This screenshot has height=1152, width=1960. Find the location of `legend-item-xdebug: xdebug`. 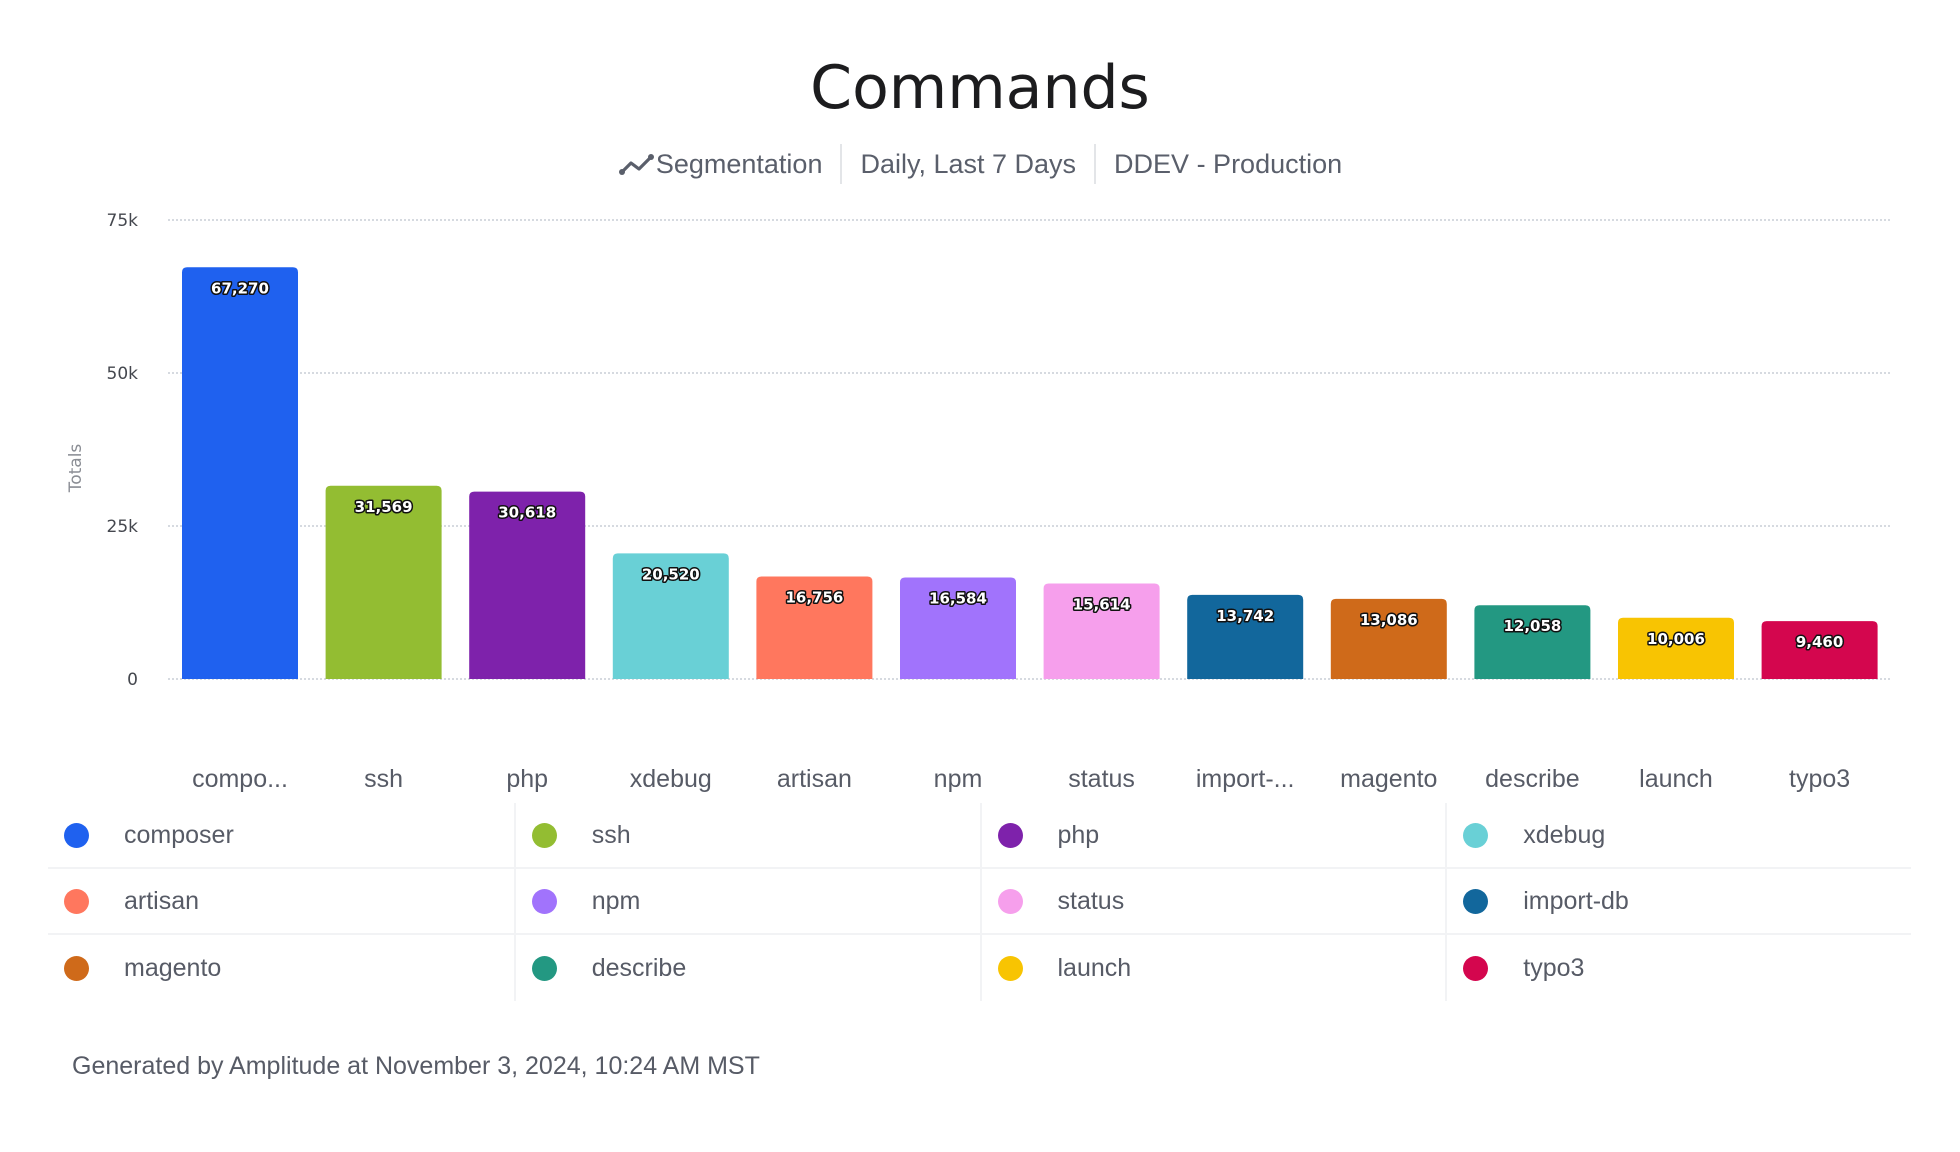

legend-item-xdebug: xdebug is located at coordinates (1678, 836).